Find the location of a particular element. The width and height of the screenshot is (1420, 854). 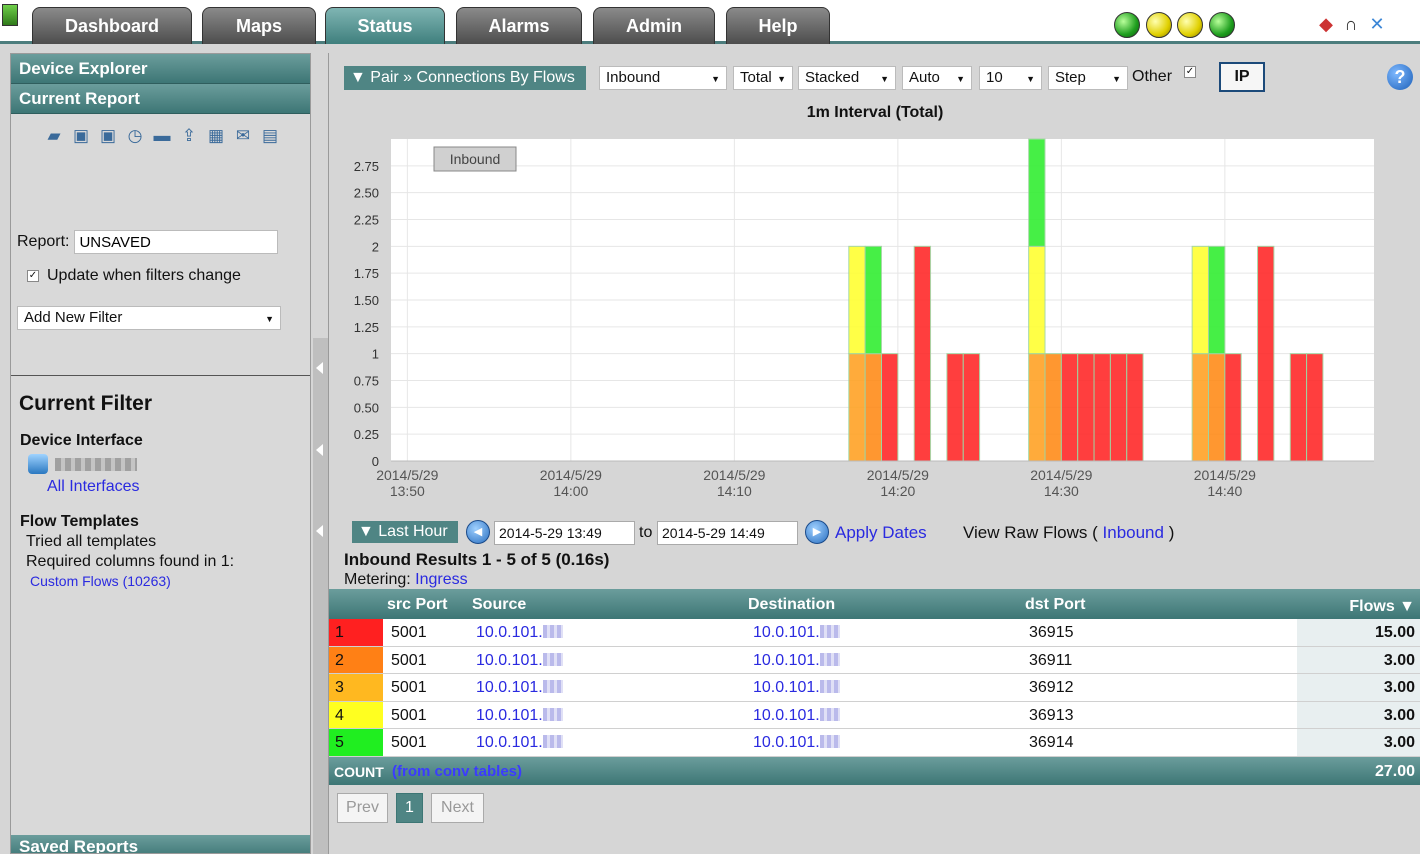

device-explorer-header: Device Explorer is located at coordinates (160, 69).